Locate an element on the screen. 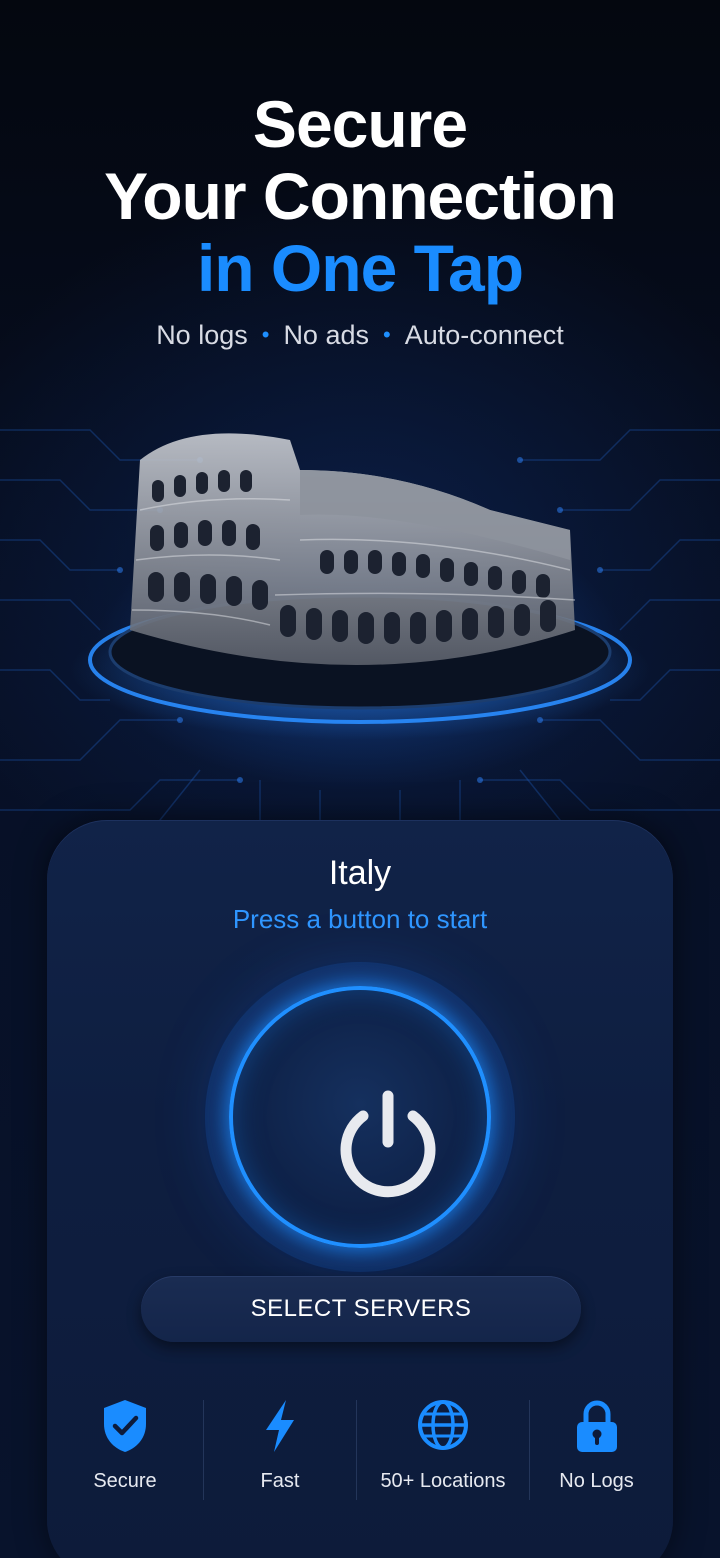  connect-hint: Press a button to start is located at coordinates (360, 919).